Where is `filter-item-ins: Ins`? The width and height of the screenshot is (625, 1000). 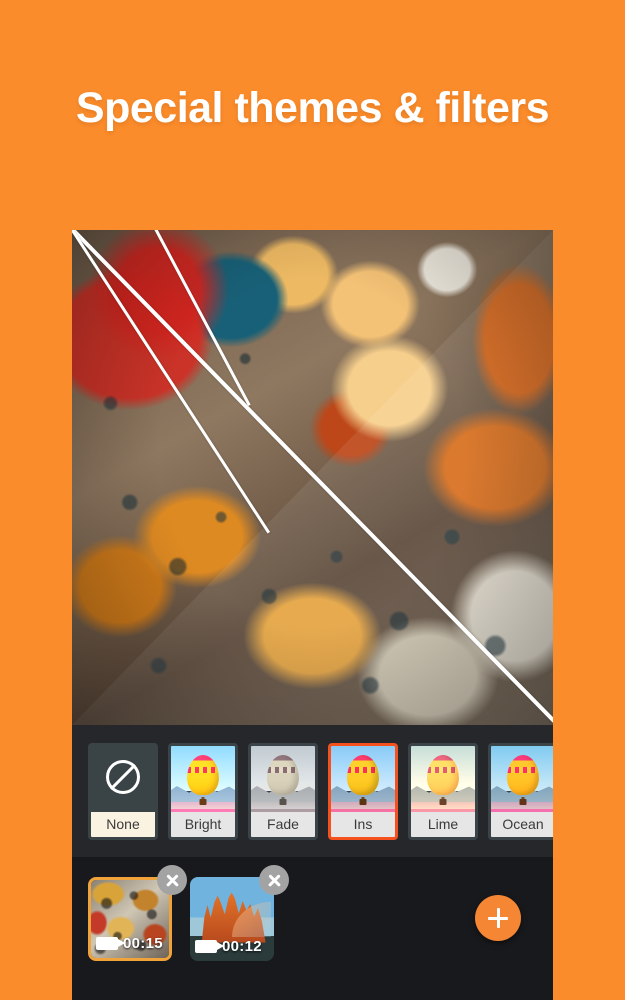 filter-item-ins: Ins is located at coordinates (363, 791).